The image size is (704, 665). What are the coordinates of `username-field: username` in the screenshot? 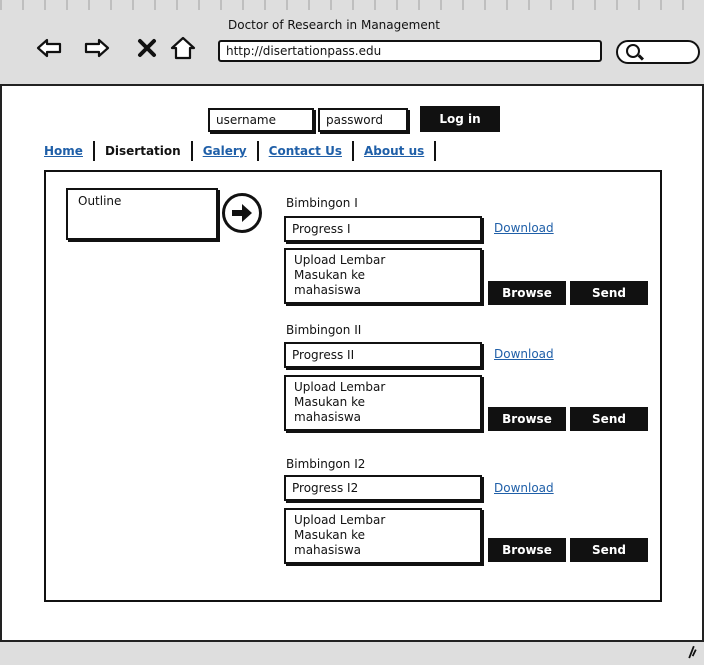 It's located at (261, 120).